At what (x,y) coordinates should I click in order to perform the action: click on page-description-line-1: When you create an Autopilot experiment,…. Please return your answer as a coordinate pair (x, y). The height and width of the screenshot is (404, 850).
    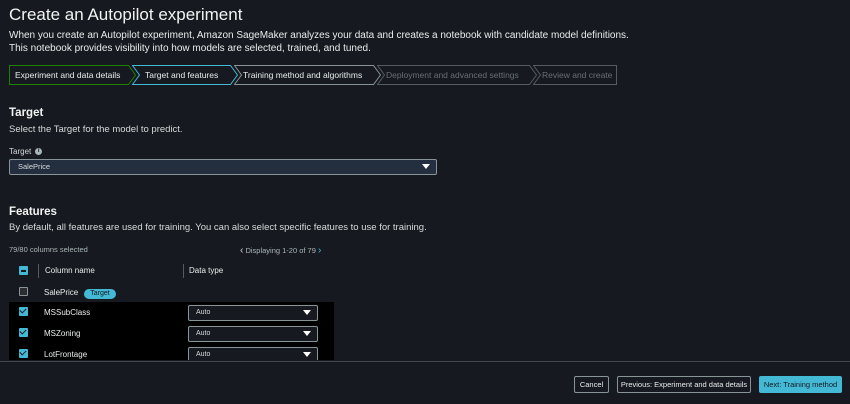
    Looking at the image, I should click on (319, 35).